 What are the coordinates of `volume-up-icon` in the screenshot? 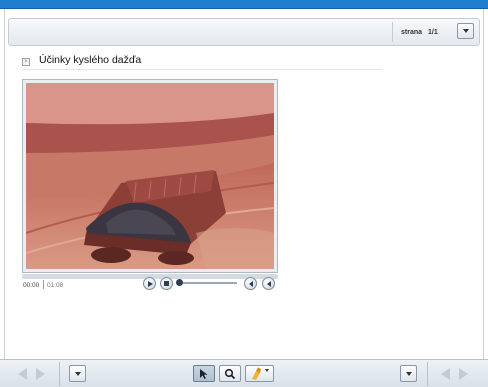 It's located at (268, 283).